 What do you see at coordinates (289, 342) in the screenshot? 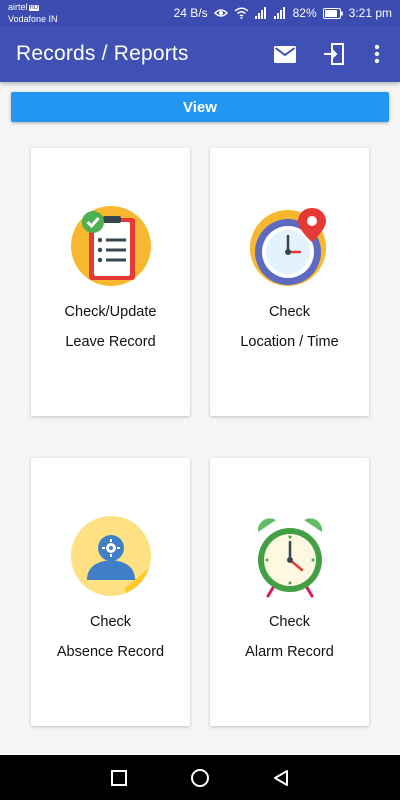
I see `card-subtitle: Location / Time` at bounding box center [289, 342].